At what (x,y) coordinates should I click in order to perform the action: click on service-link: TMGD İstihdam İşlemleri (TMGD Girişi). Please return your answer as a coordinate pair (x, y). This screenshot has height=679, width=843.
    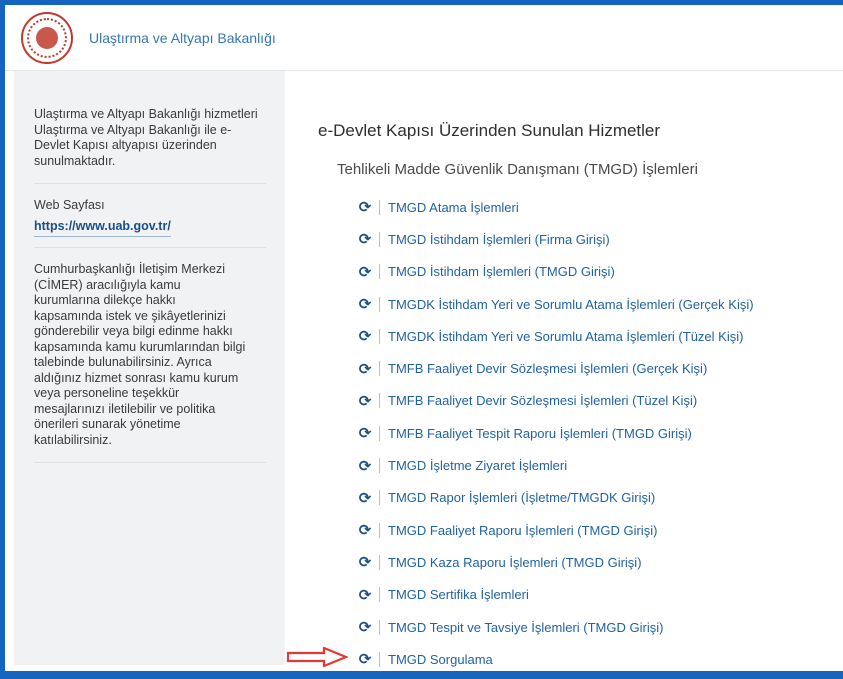
    Looking at the image, I should click on (501, 271).